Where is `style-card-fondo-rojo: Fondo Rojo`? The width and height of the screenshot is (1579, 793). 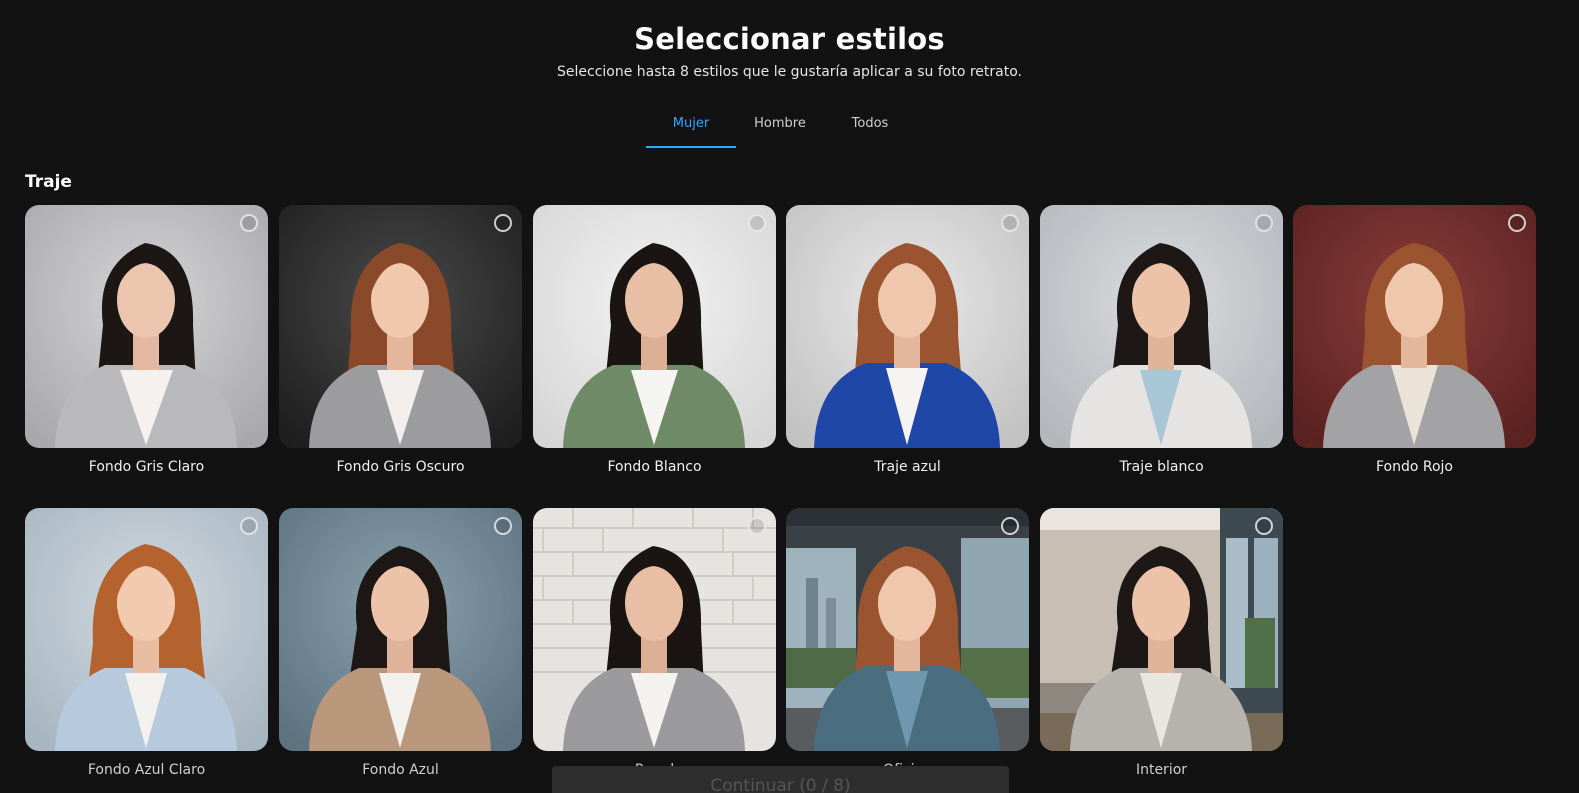
style-card-fondo-rojo: Fondo Rojo is located at coordinates (1414, 341).